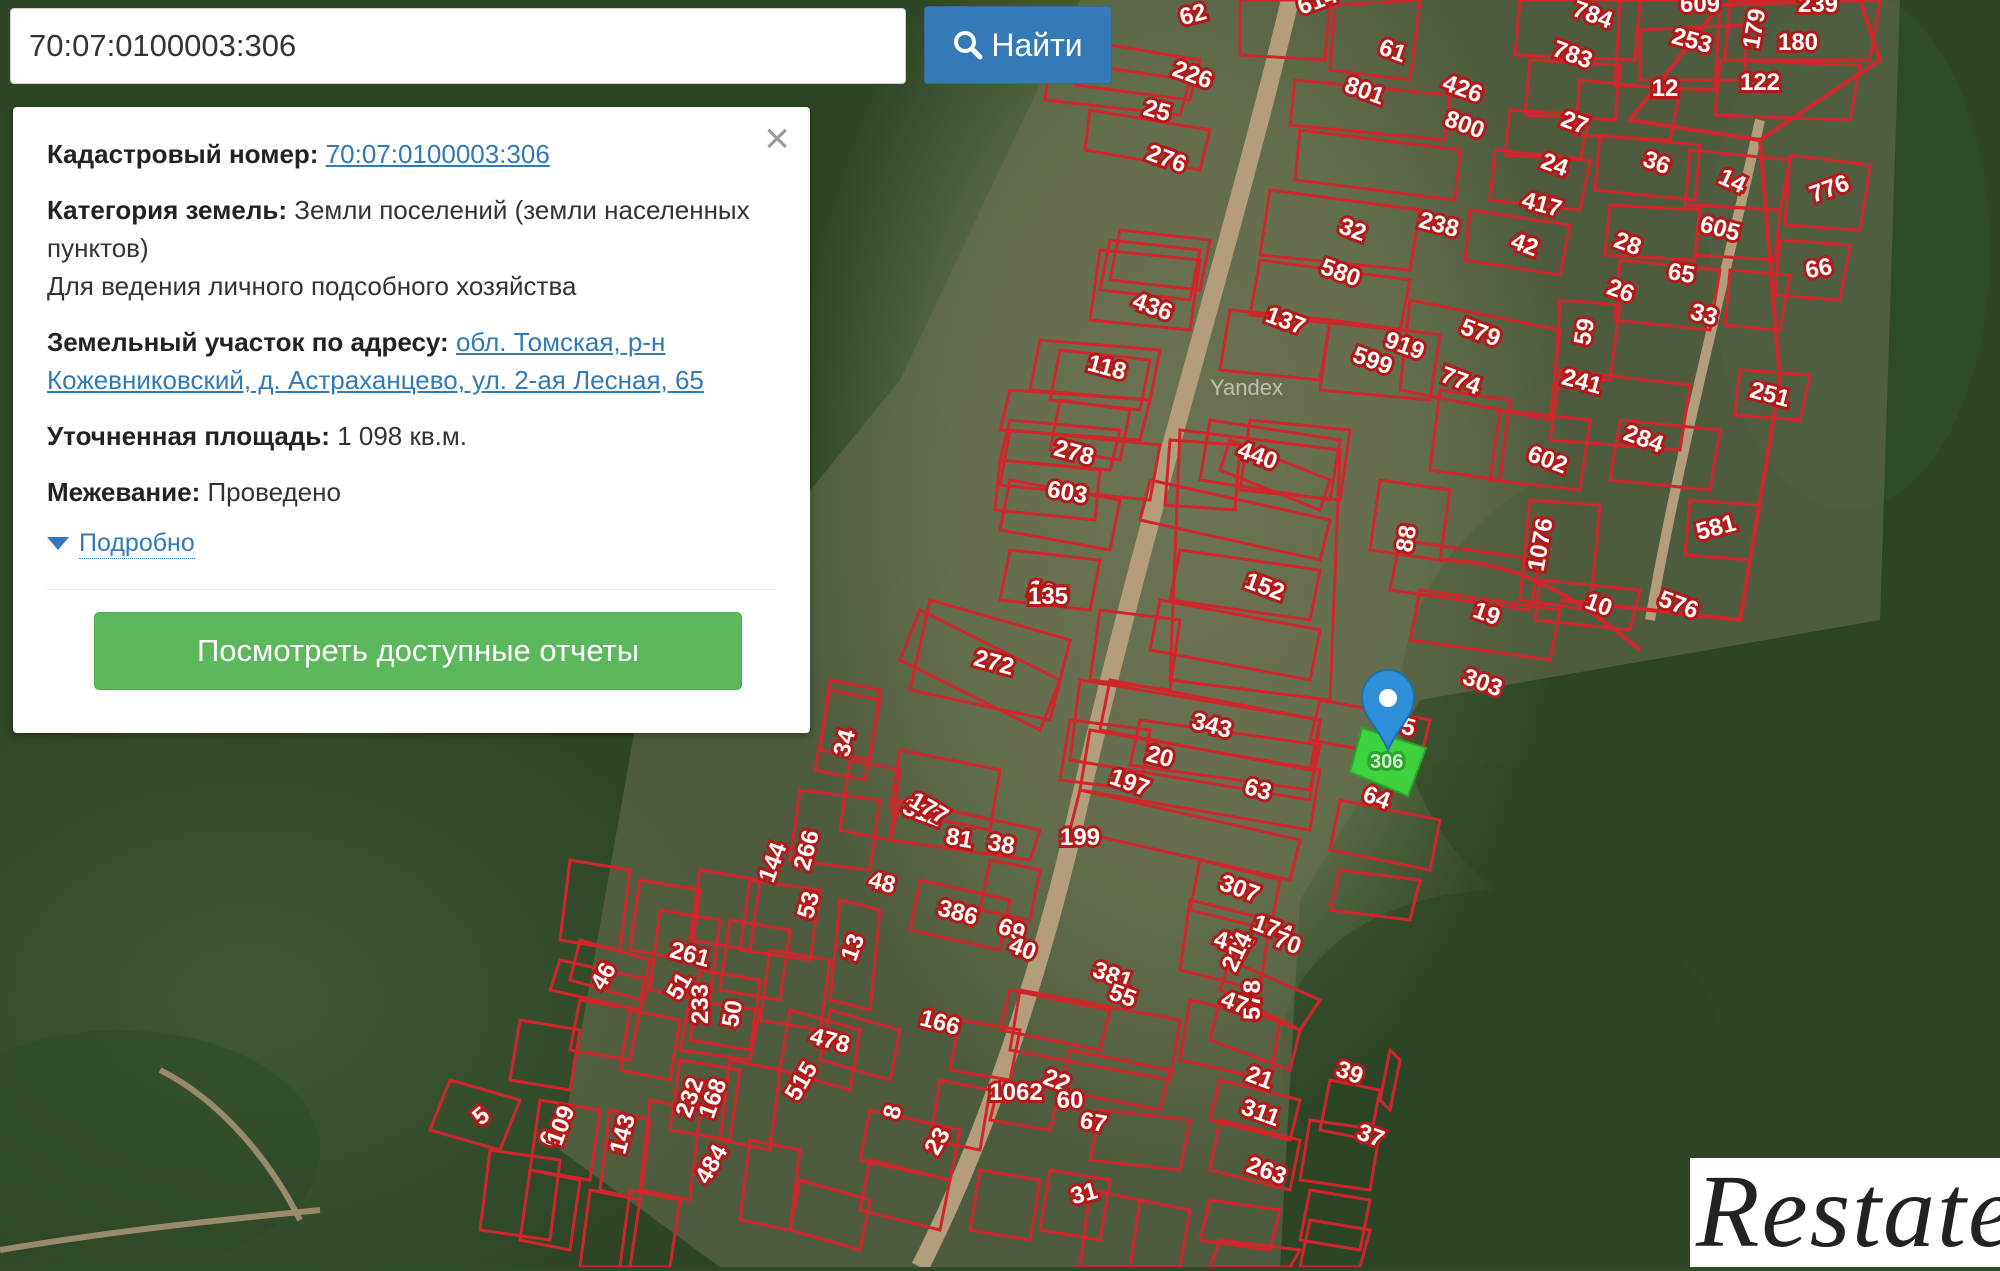 The width and height of the screenshot is (2000, 1271). Describe the element at coordinates (183, 154) in the screenshot. I see `cadastral-number-label: Кадастровый номер:` at that location.